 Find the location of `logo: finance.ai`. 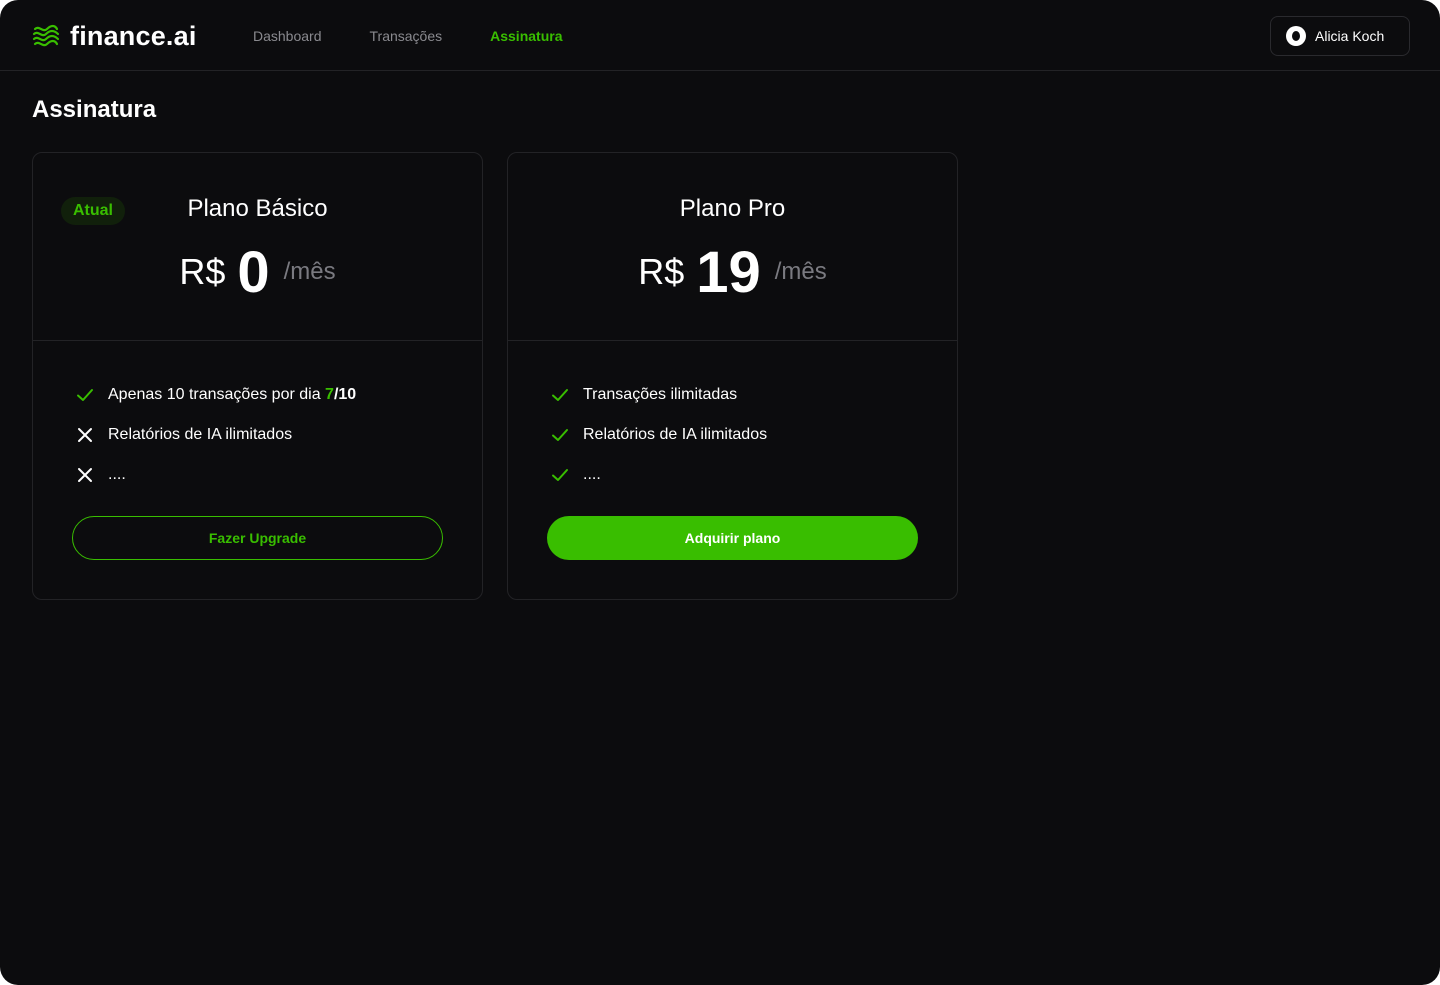

logo: finance.ai is located at coordinates (114, 36).